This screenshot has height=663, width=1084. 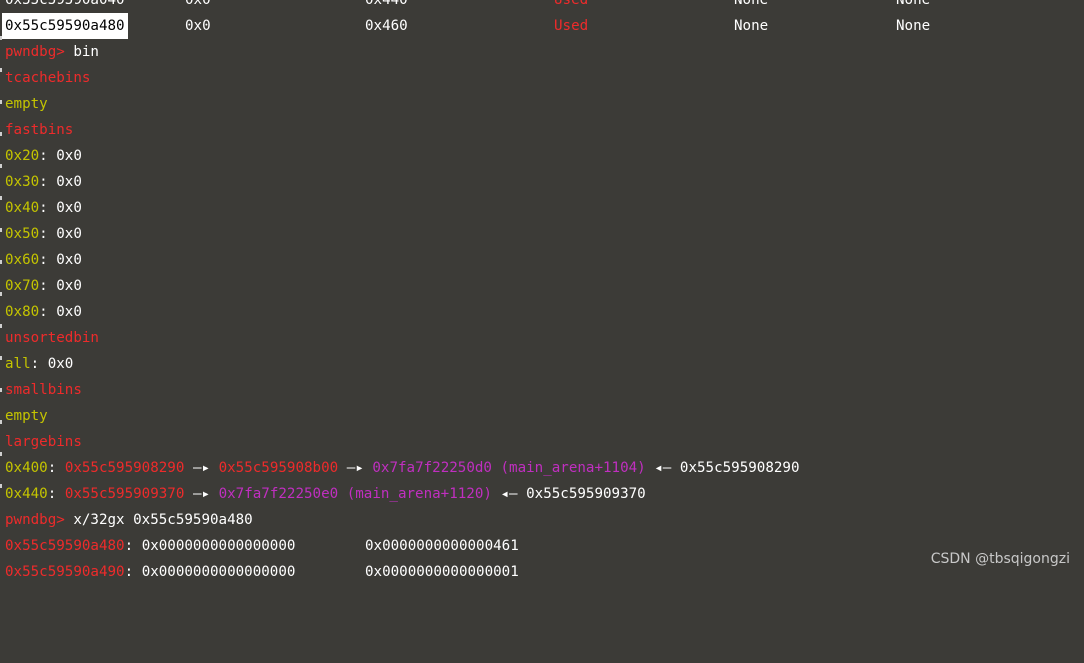 What do you see at coordinates (509, 468) in the screenshot?
I see `main-arena-pointer: 0x7fa7f22250d0 (main_arena+1104)` at bounding box center [509, 468].